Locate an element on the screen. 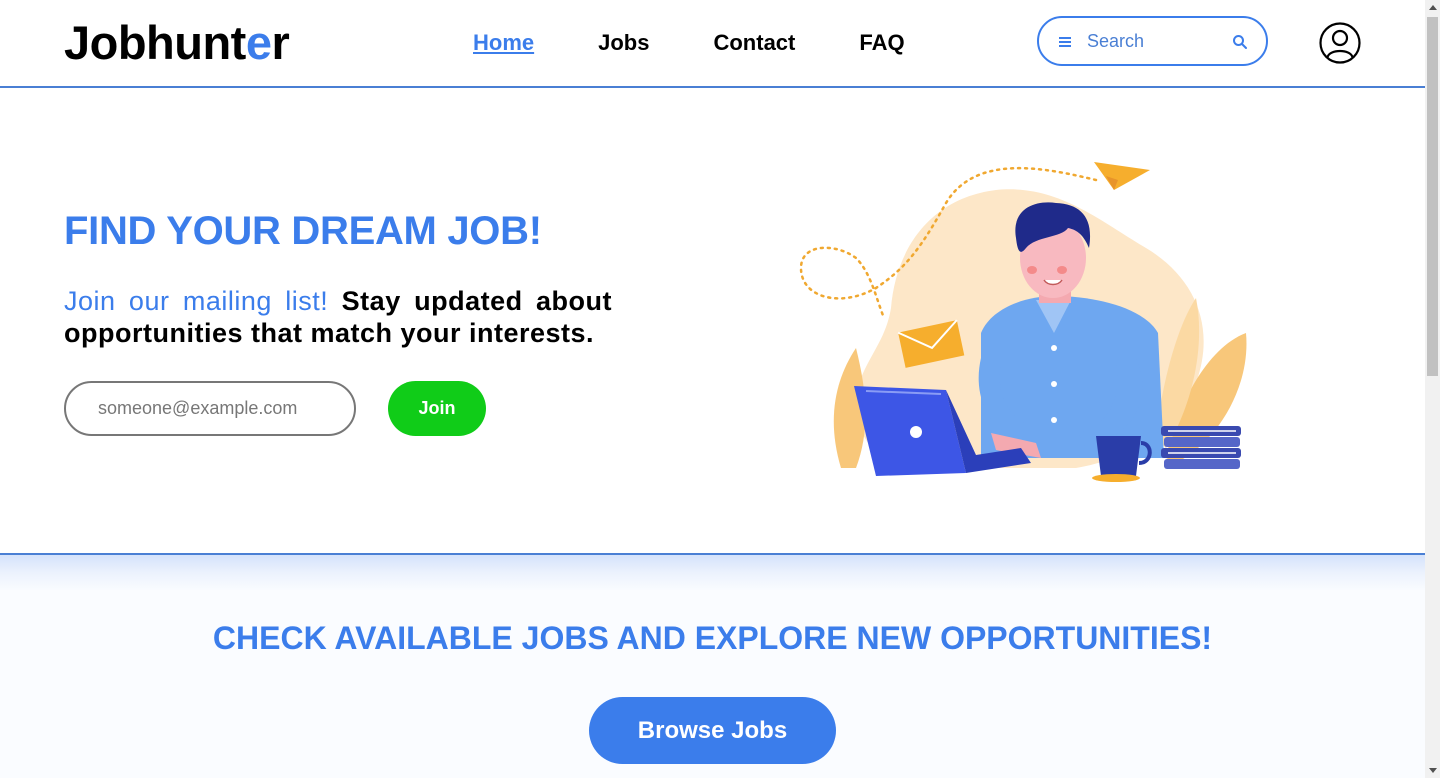 Image resolution: width=1440 pixels, height=778 pixels. scroll-down-arrow-icon is located at coordinates (1433, 770).